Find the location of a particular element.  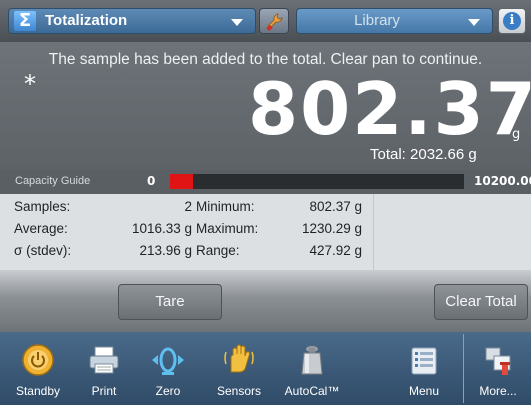

samples-value: 2 is located at coordinates (188, 206).